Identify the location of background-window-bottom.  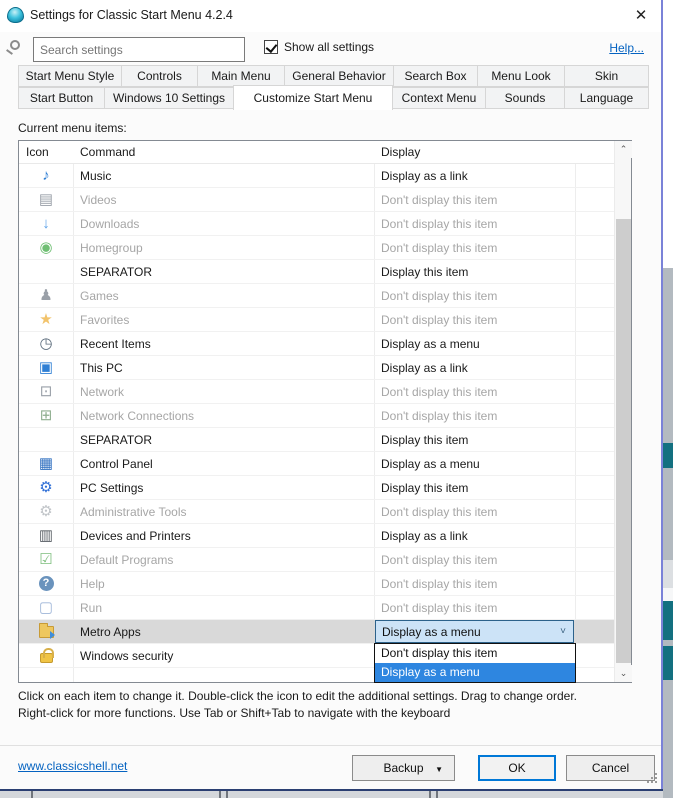
(331, 794).